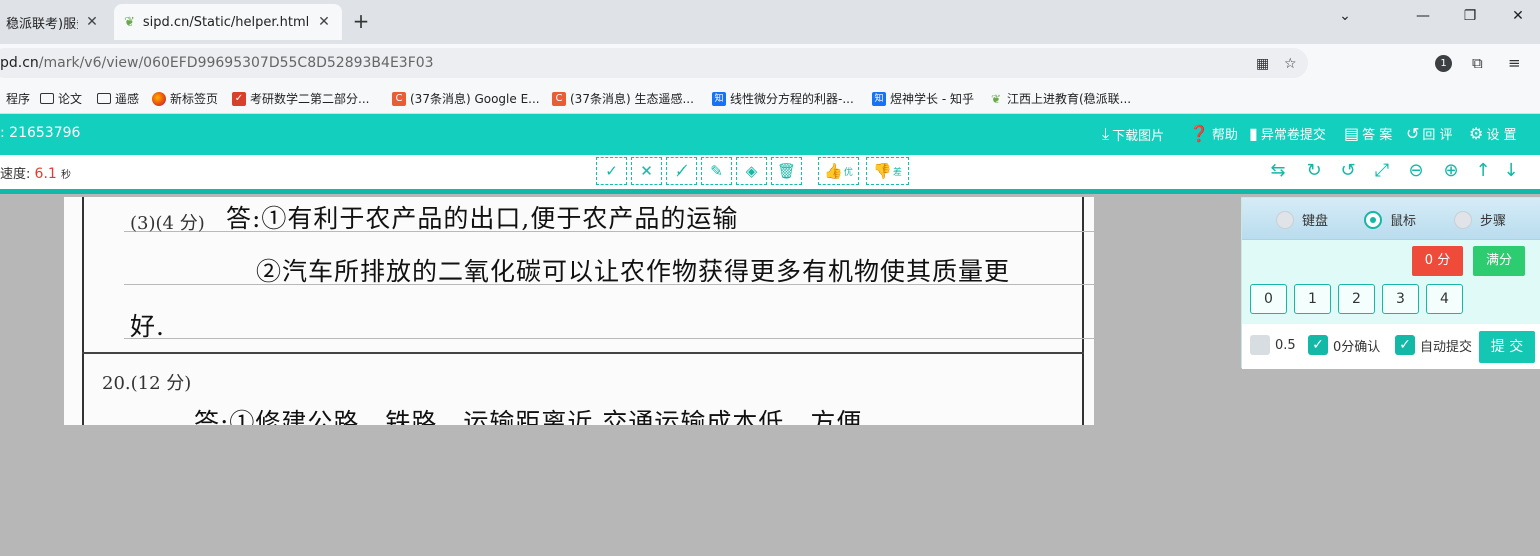  What do you see at coordinates (1493, 221) in the screenshot?
I see `mode-label: 步骤` at bounding box center [1493, 221].